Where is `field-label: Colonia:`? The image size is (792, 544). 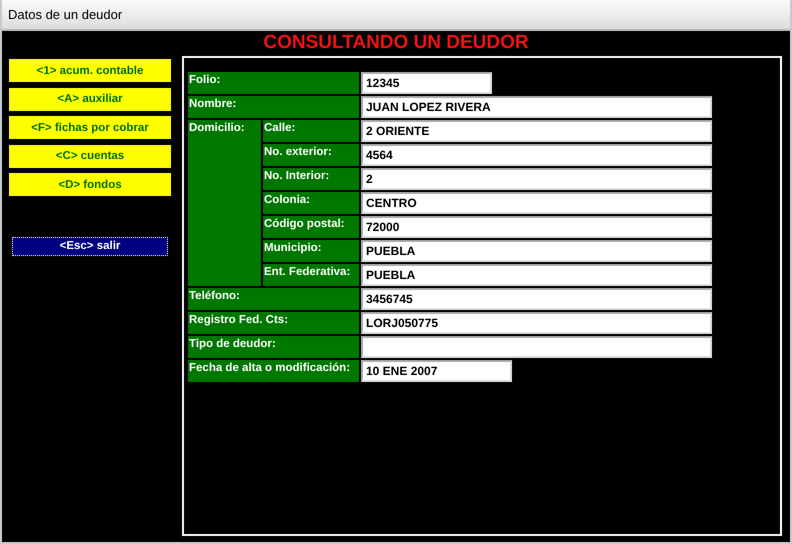 field-label: Colonia: is located at coordinates (311, 203).